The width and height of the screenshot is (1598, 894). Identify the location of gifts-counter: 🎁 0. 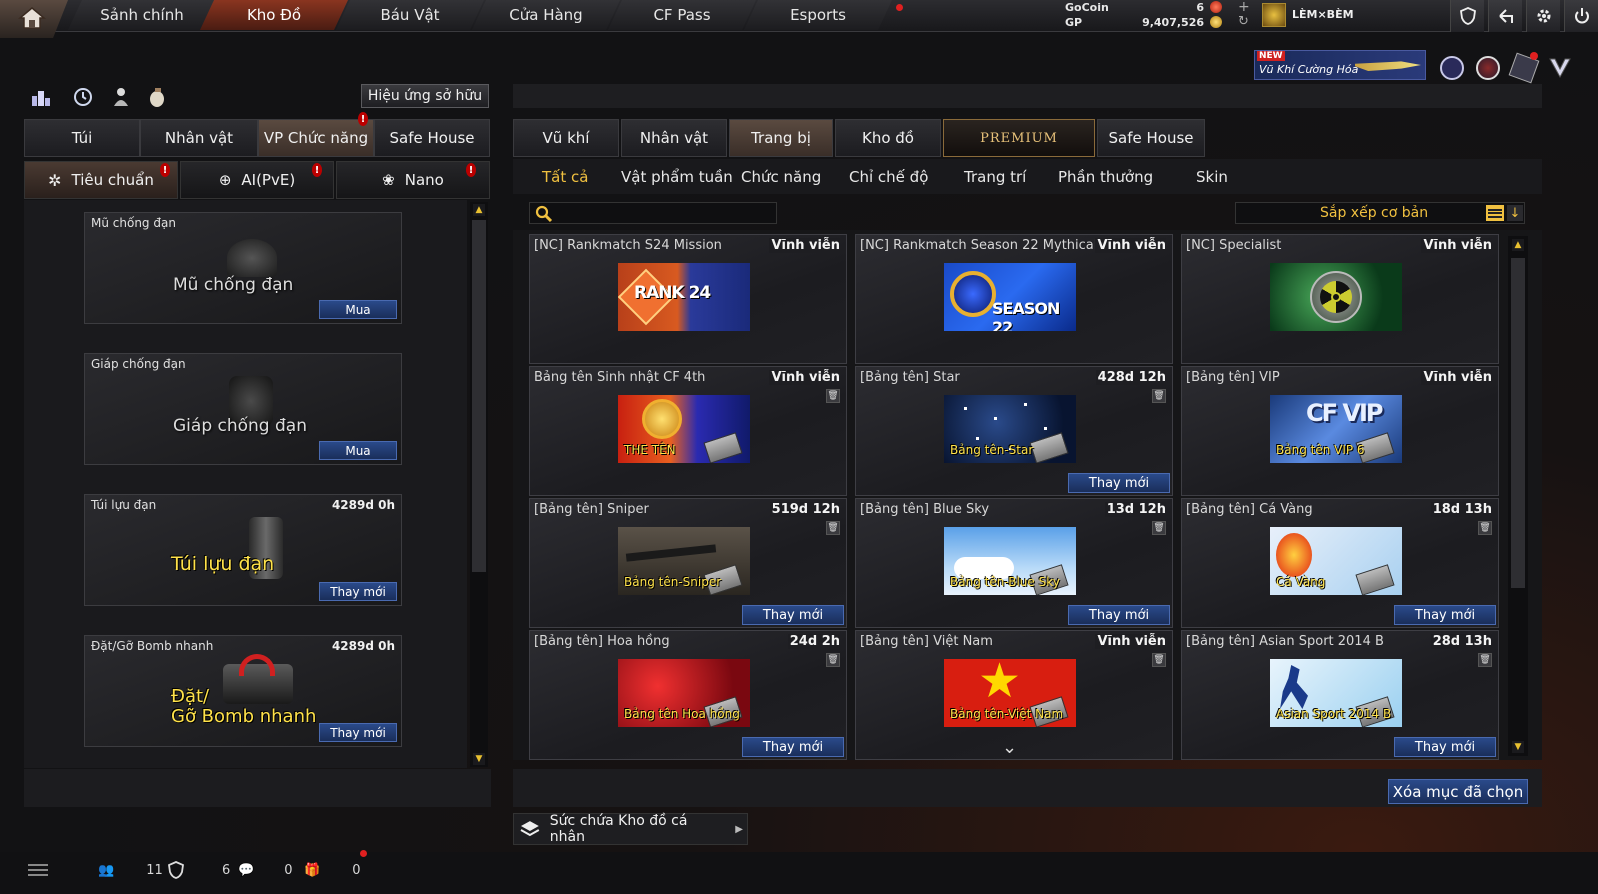
(332, 870).